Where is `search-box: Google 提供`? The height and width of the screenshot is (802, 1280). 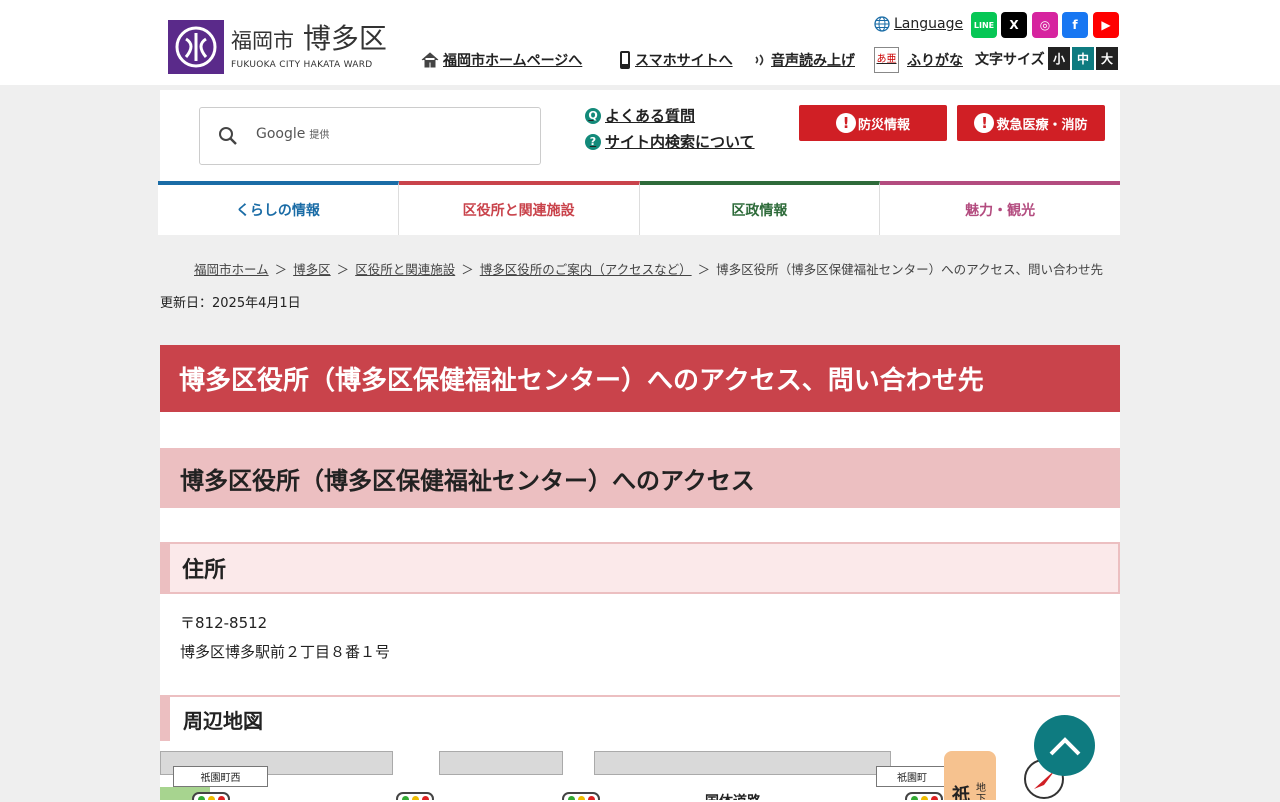 search-box: Google 提供 is located at coordinates (370, 136).